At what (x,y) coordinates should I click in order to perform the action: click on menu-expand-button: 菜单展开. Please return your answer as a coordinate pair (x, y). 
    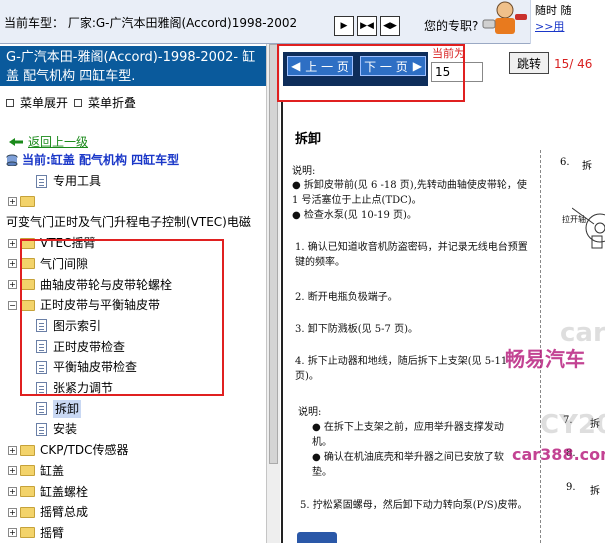
    Looking at the image, I should click on (37, 102).